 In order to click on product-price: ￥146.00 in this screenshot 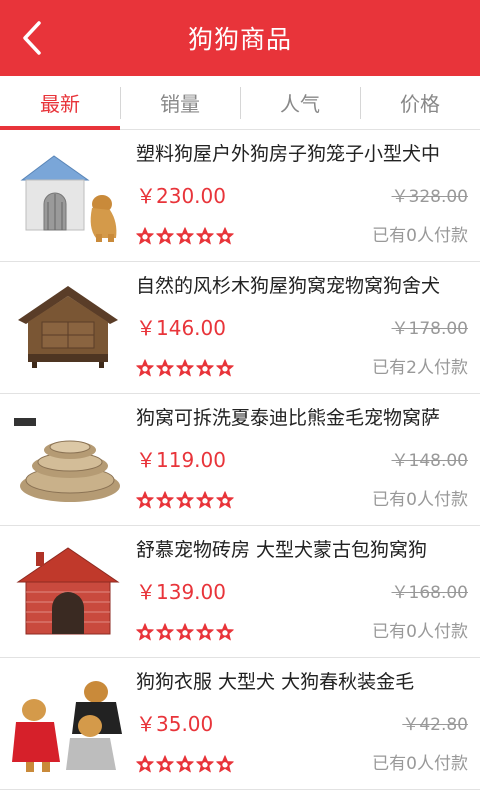, I will do `click(181, 328)`.